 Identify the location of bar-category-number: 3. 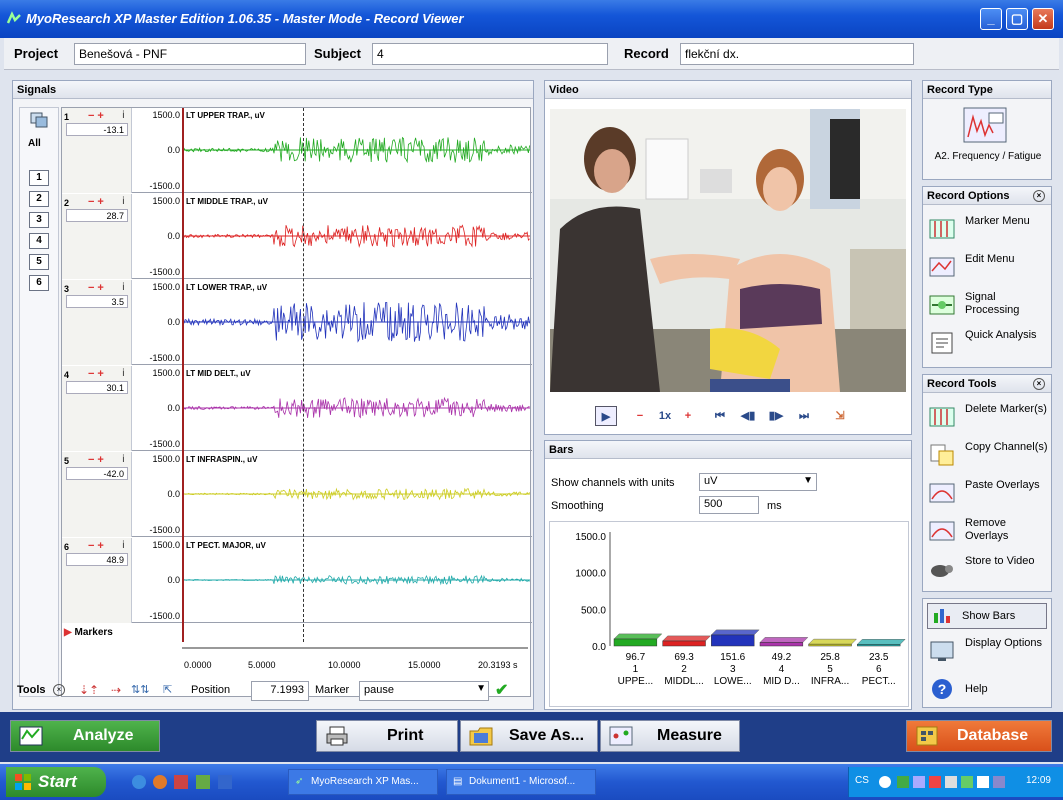
(733, 669).